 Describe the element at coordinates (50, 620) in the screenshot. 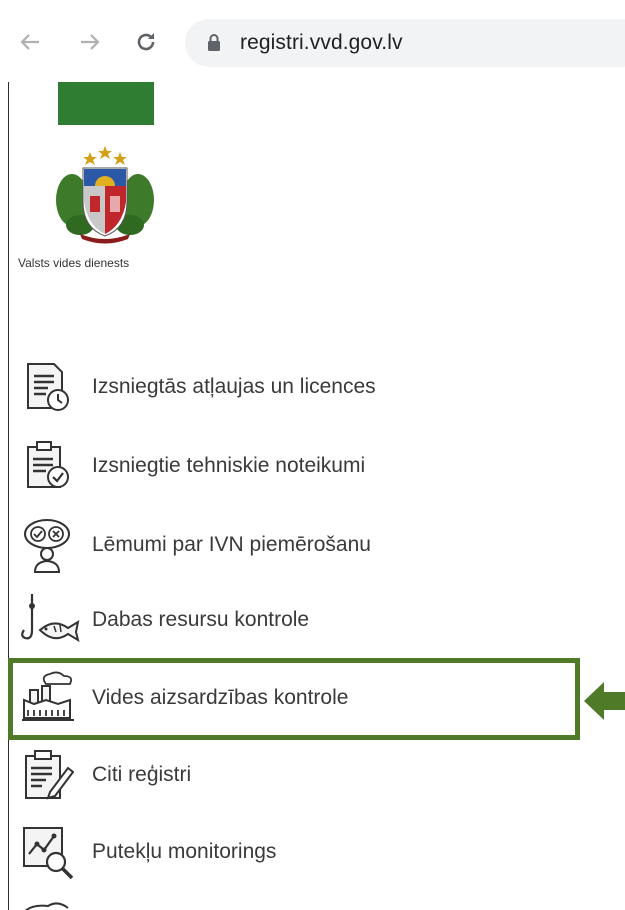

I see `fishing-hook-fish-icon` at that location.